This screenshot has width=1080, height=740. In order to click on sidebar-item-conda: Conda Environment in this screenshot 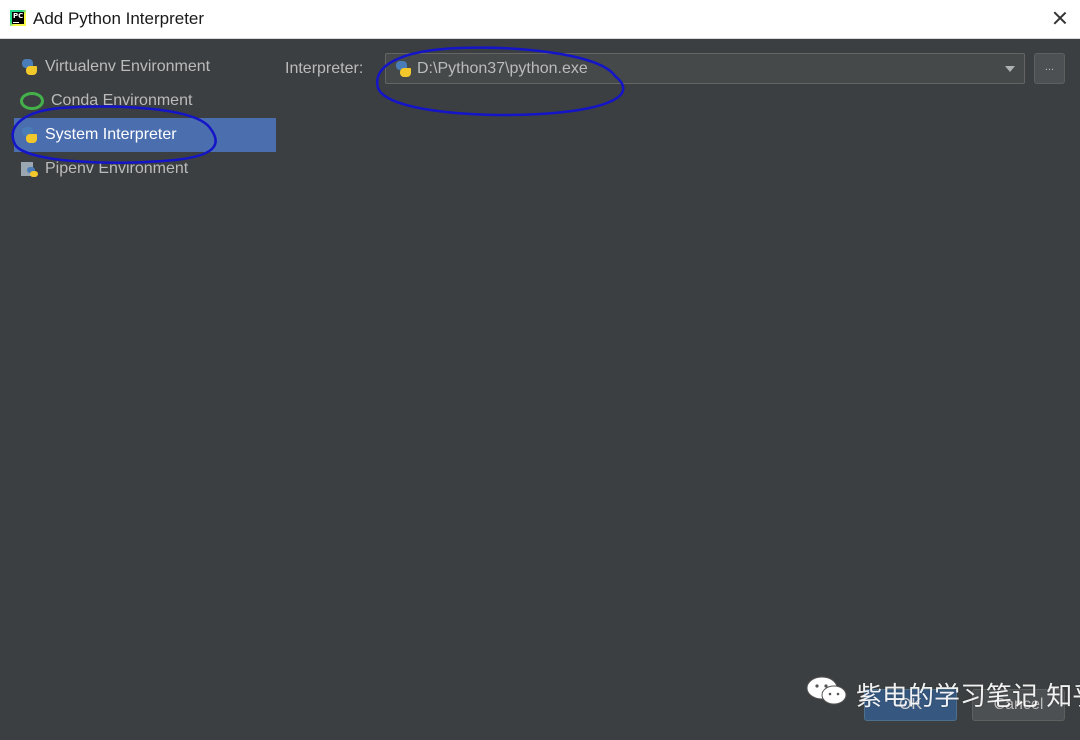, I will do `click(145, 101)`.